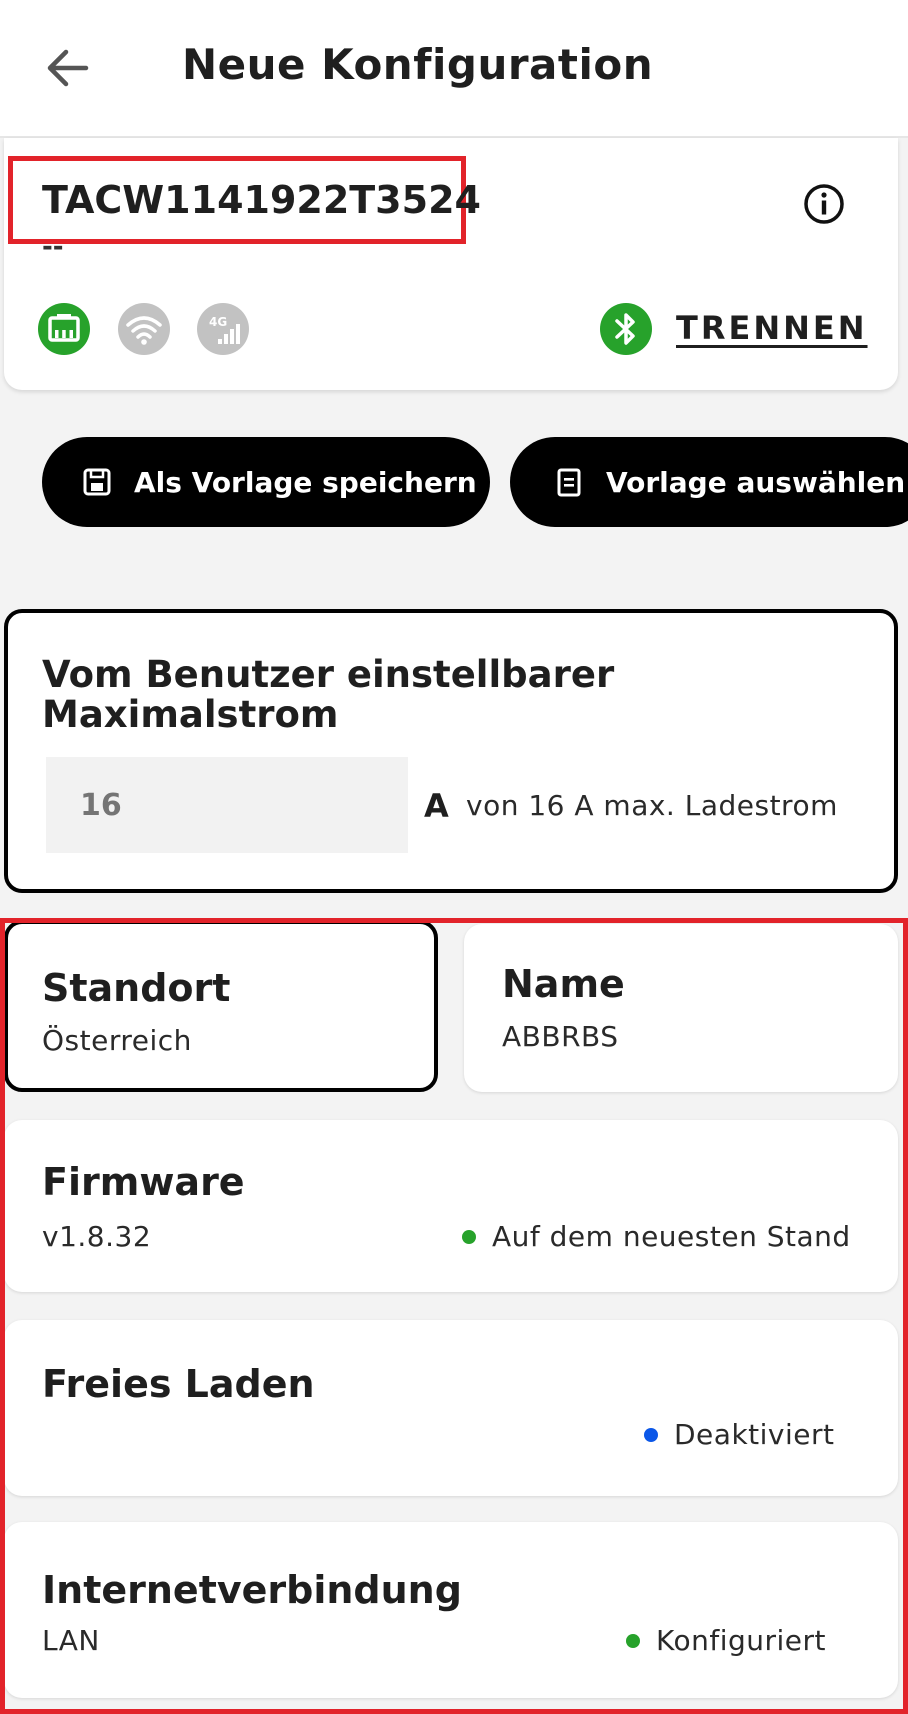  Describe the element at coordinates (144, 329) in the screenshot. I see `wifi-icon` at that location.